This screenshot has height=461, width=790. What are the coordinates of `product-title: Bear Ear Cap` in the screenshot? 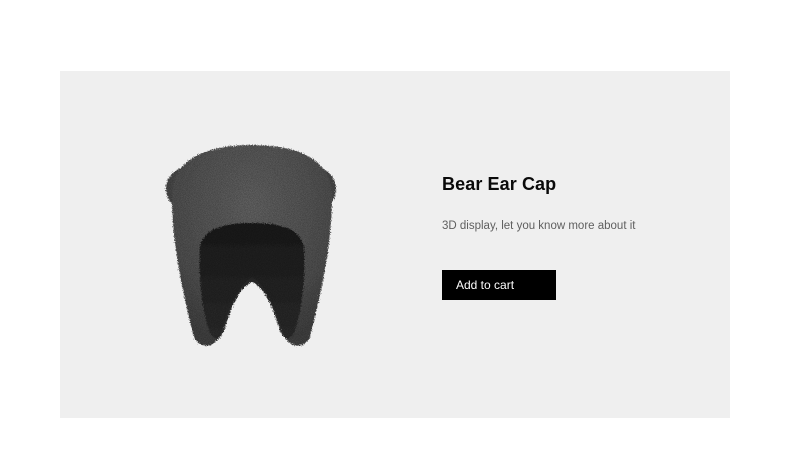 It's located at (499, 184).